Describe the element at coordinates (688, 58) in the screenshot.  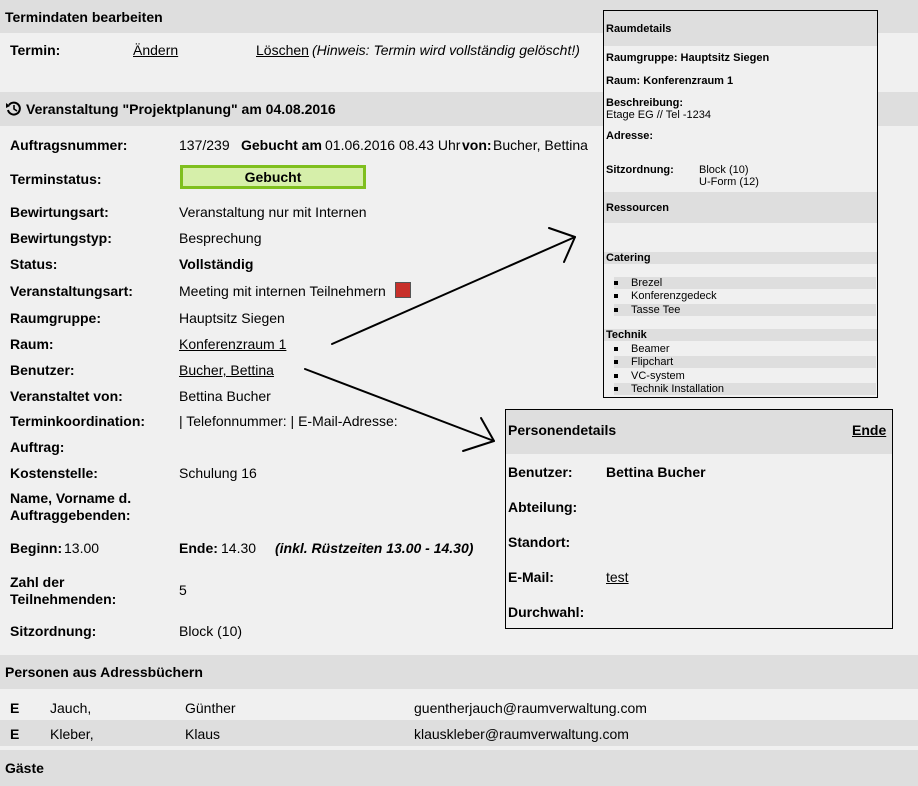
I see `room-details-room-group: Raumgruppe: Hauptsitz Siegen` at that location.